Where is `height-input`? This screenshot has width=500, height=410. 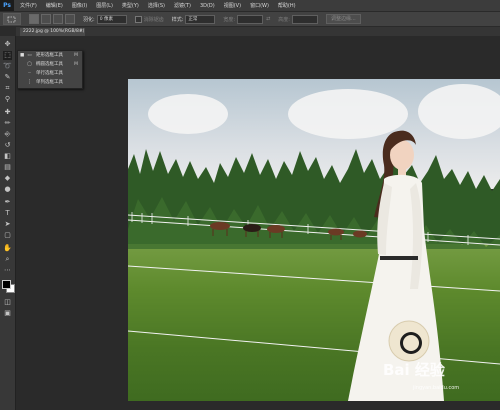
height-input is located at coordinates (304, 19).